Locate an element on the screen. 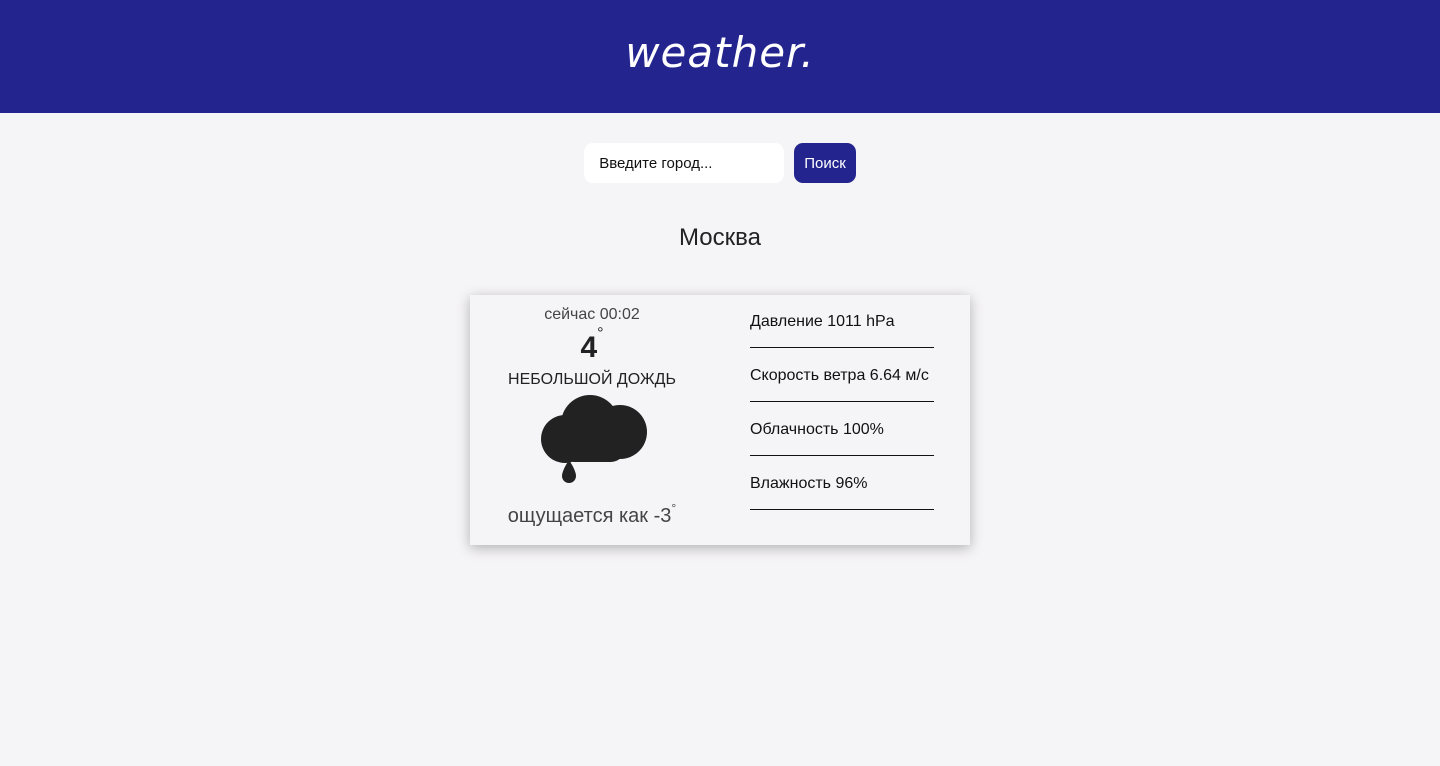  city-search-input is located at coordinates (684, 163).